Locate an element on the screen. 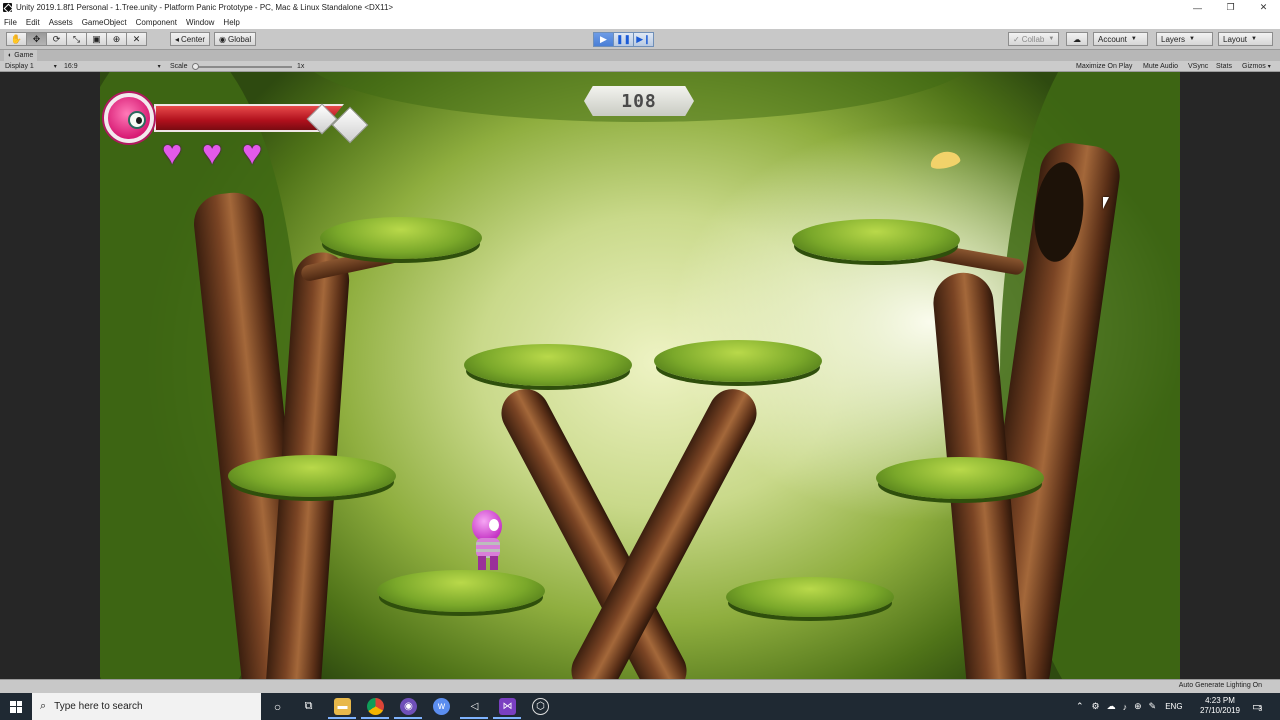  menu-assets: Assets is located at coordinates (61, 22).